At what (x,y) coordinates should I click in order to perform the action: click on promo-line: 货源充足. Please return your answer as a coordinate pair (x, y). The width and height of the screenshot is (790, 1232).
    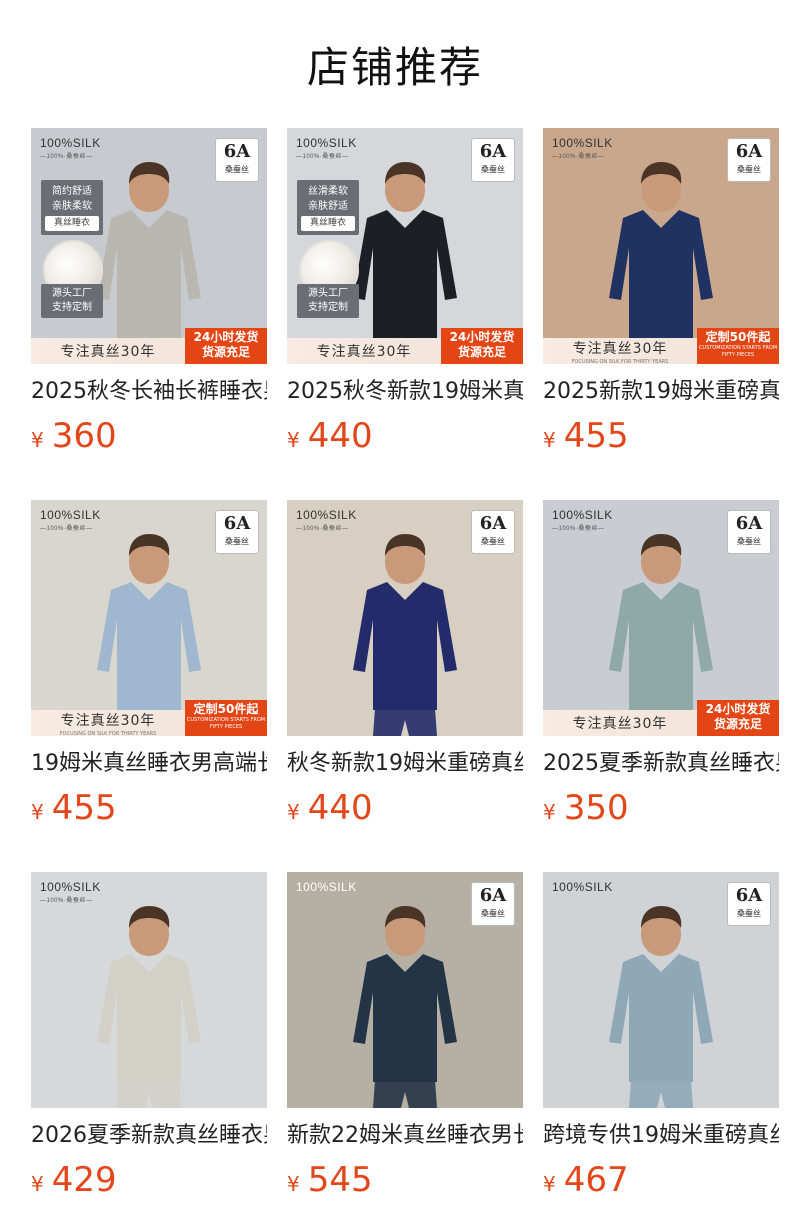
    Looking at the image, I should click on (225, 352).